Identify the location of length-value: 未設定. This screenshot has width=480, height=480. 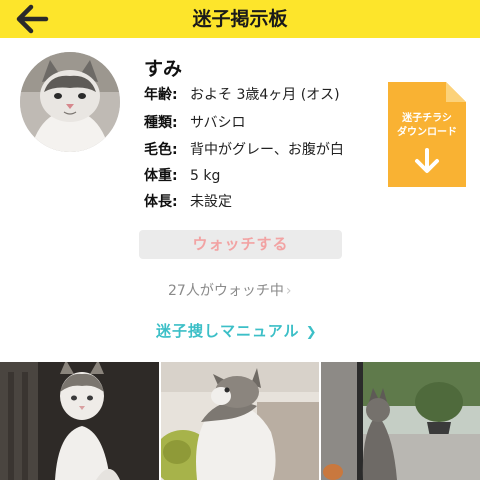
(211, 202).